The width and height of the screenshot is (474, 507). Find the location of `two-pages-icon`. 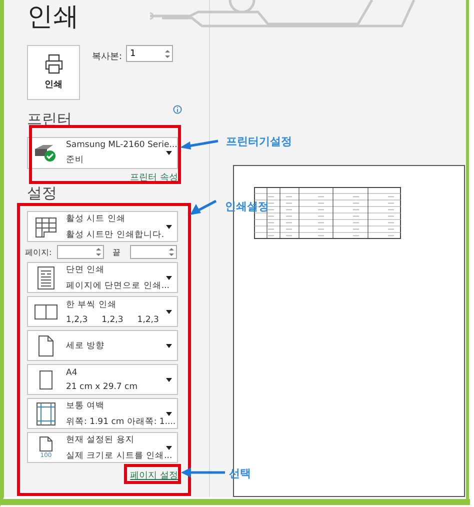

two-pages-icon is located at coordinates (46, 312).